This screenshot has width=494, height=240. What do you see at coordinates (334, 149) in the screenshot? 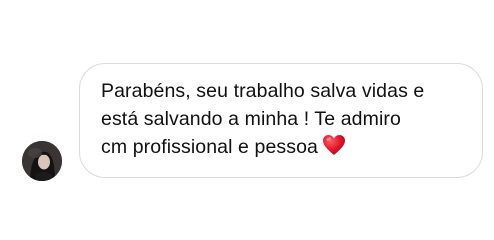
I see `heart-icon` at bounding box center [334, 149].